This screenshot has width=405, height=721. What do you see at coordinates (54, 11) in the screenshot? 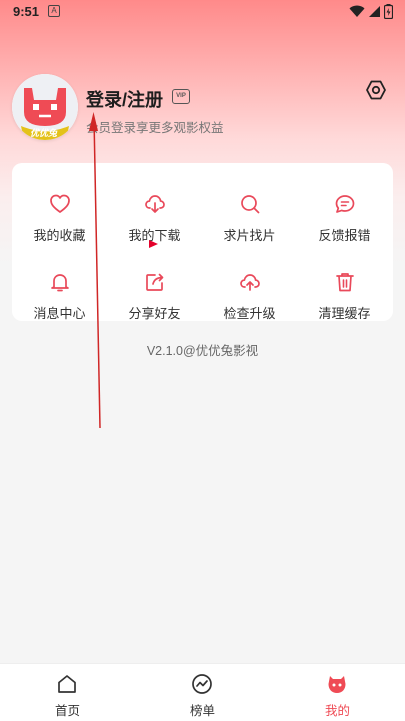
I see `notification-icon: A` at bounding box center [54, 11].